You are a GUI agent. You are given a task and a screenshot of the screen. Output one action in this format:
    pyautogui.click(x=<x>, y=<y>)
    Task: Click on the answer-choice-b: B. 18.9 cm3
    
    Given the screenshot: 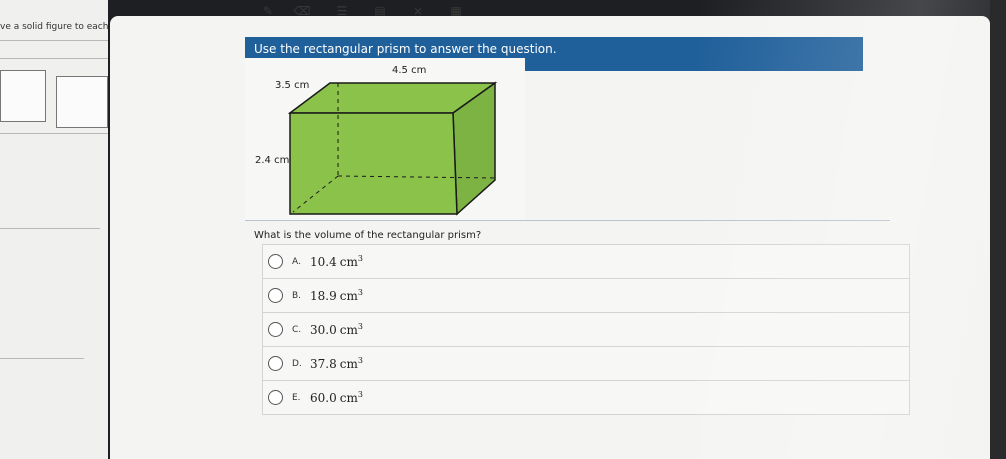 What is the action you would take?
    pyautogui.click(x=586, y=295)
    